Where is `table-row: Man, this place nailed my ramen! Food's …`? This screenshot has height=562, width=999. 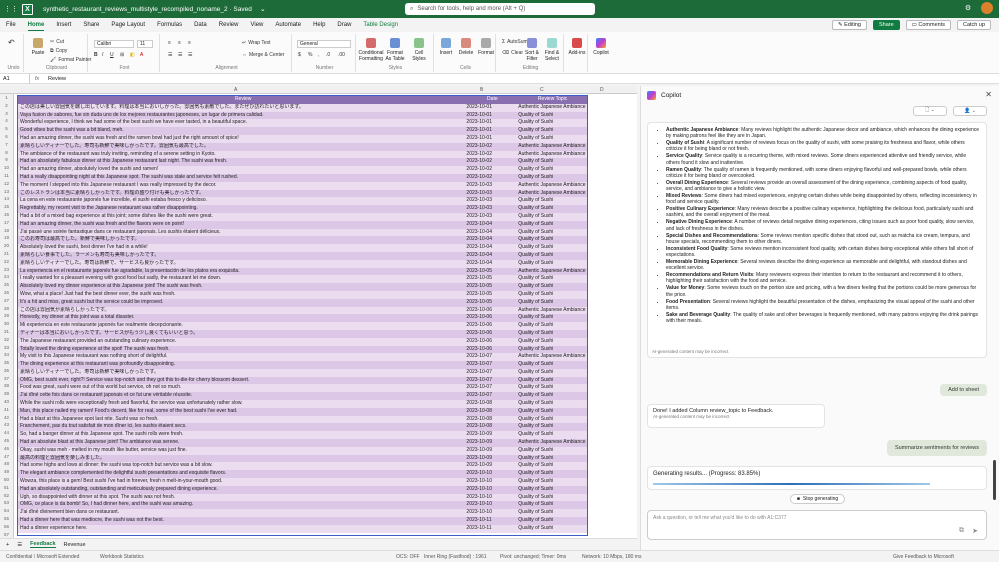
table-row: Man, this place nailed my ramen! Food's … is located at coordinates (302, 411).